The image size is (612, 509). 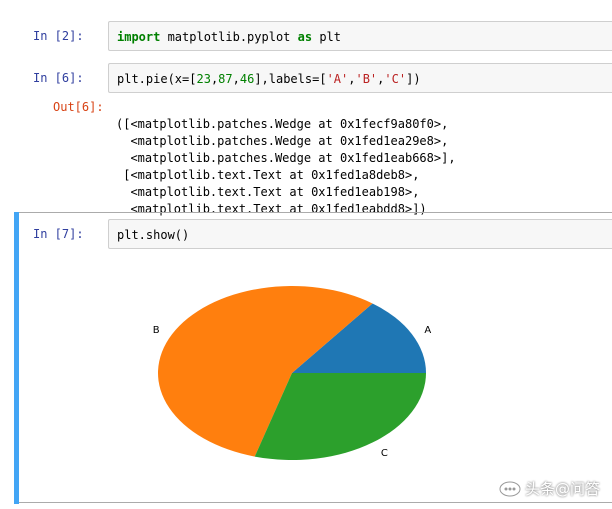 What do you see at coordinates (384, 453) in the screenshot?
I see `pie-label-C: C` at bounding box center [384, 453].